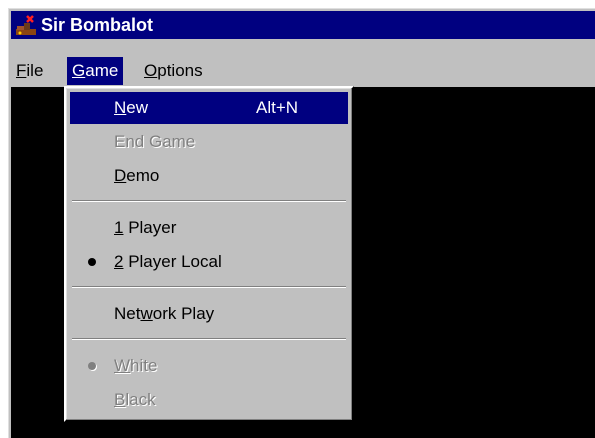  I want to click on title-bar: Sir Bombalot, so click(303, 25).